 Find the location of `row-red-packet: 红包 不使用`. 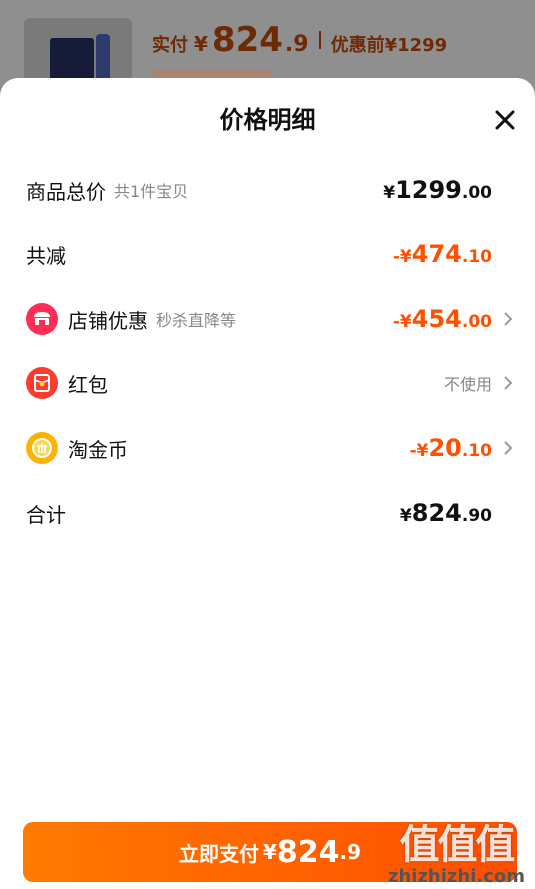

row-red-packet: 红包 不使用 is located at coordinates (271, 383).